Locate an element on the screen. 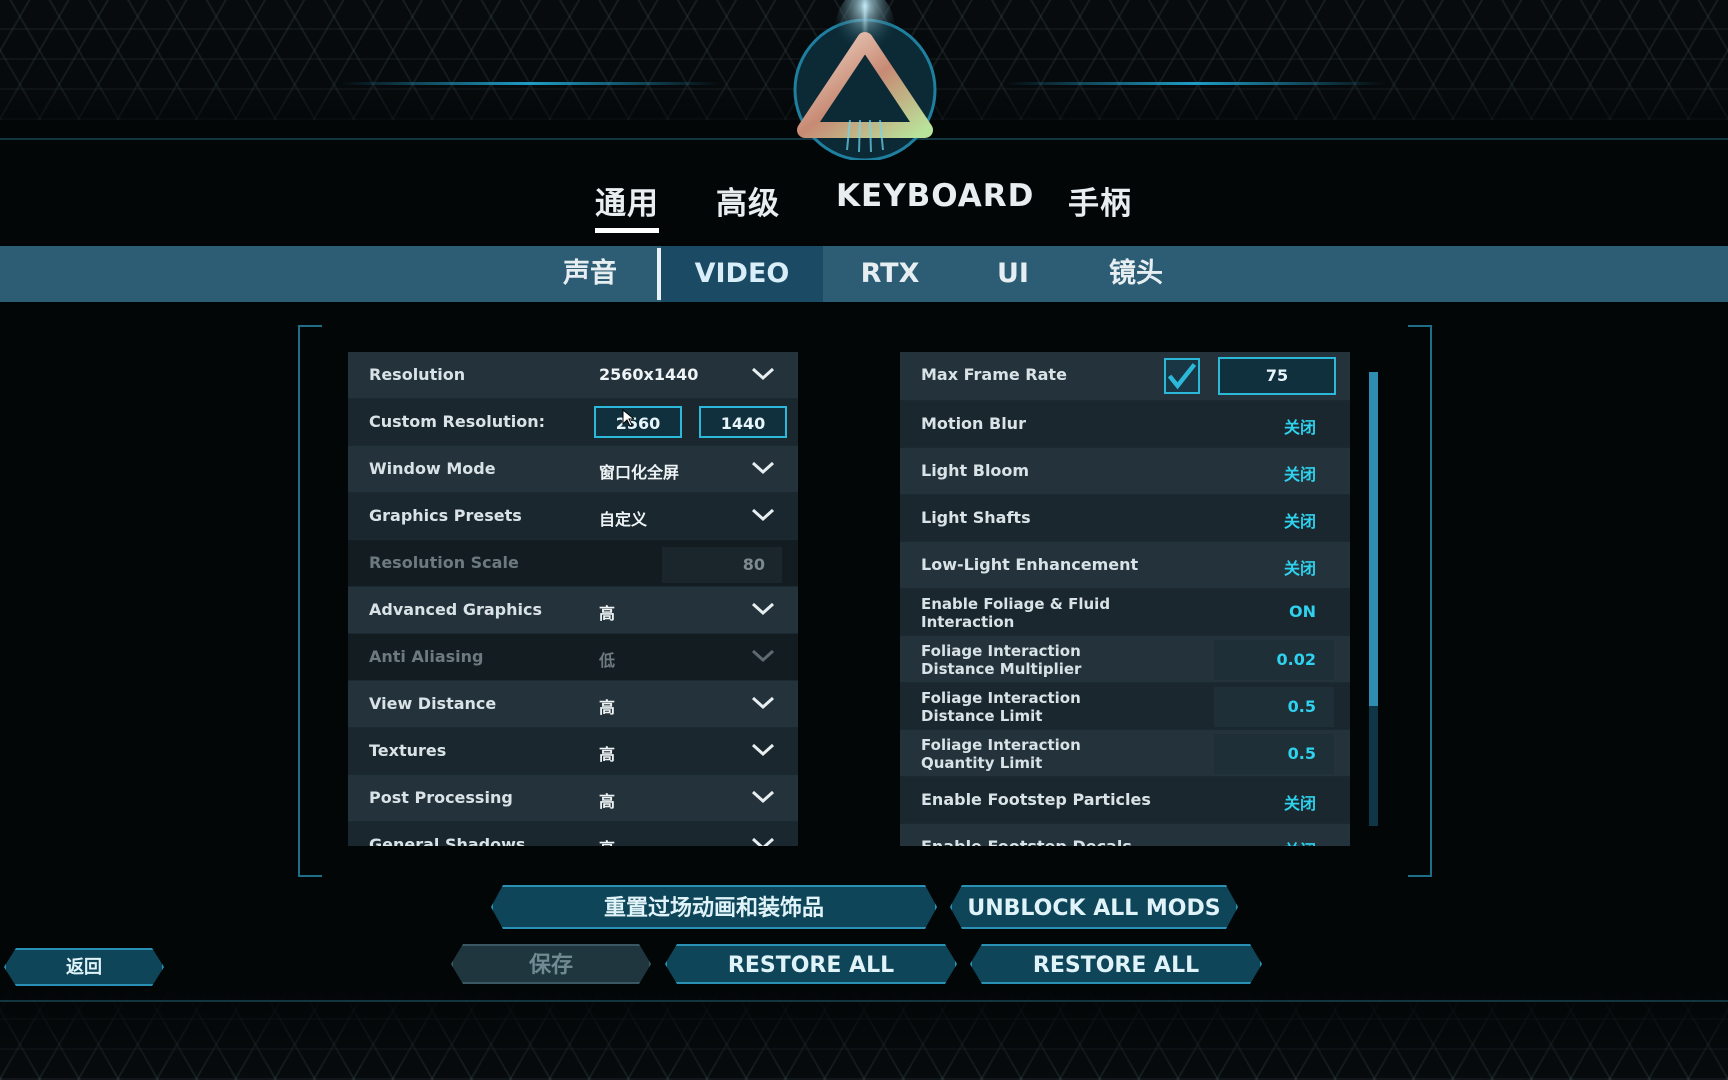 This screenshot has height=1080, width=1728. footstep-decals-value: 关闭 is located at coordinates (1300, 841).